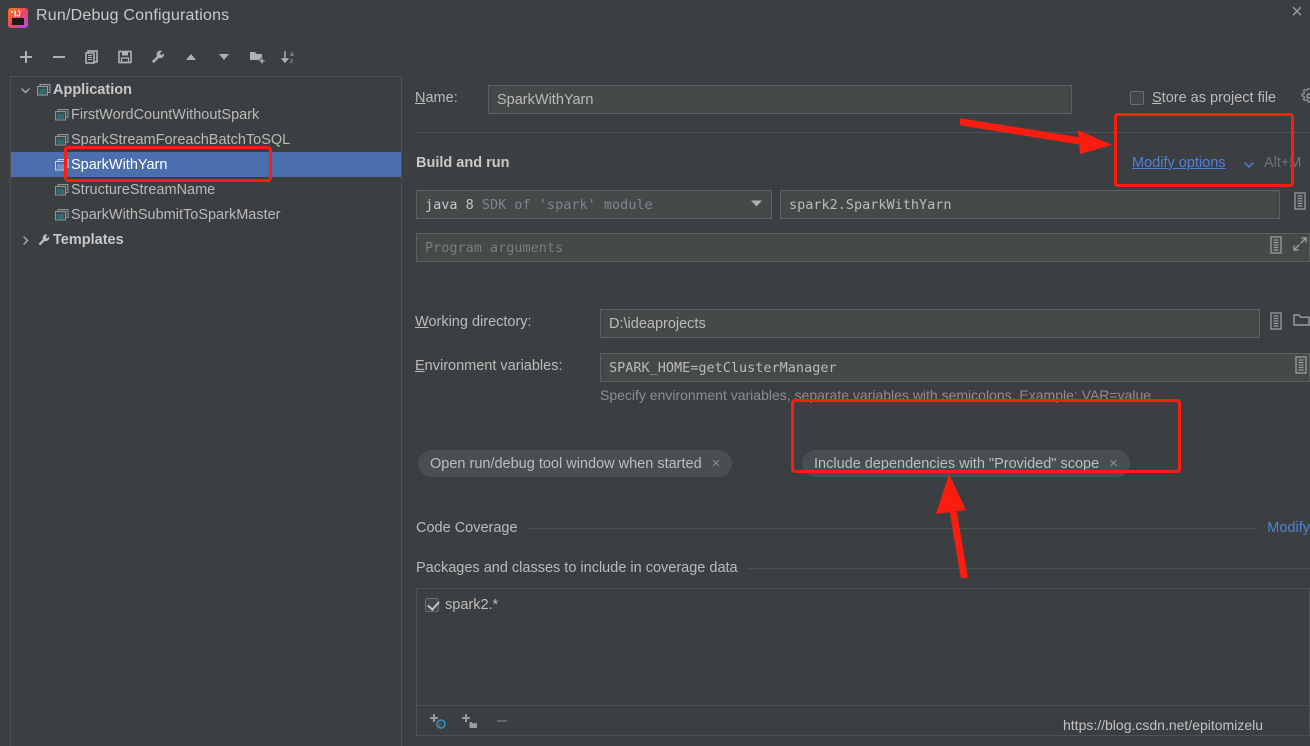 The image size is (1310, 746). Describe the element at coordinates (59, 57) in the screenshot. I see `remove-configuration-button` at that location.